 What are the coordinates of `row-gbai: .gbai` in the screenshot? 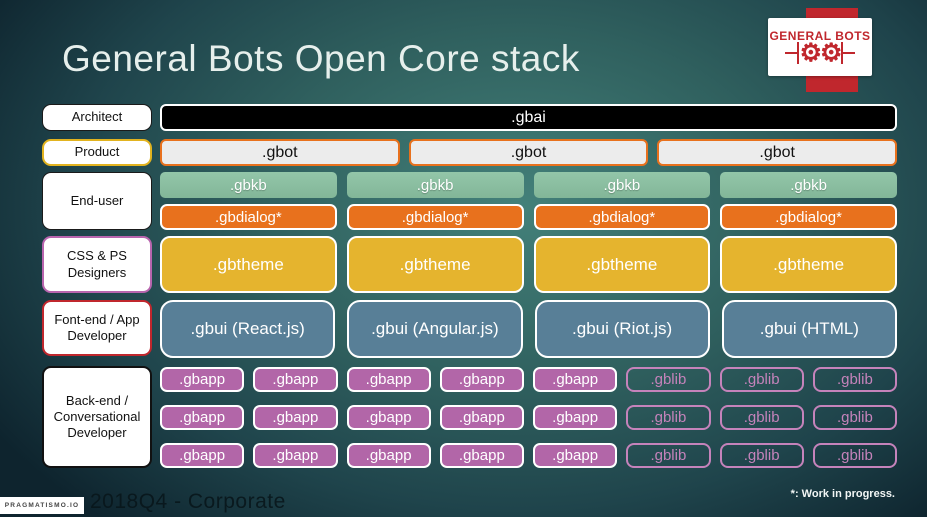 It's located at (528, 117).